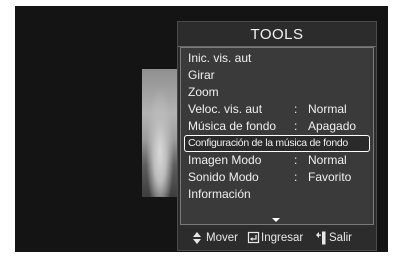  Describe the element at coordinates (322, 238) in the screenshot. I see `return-icon` at that location.